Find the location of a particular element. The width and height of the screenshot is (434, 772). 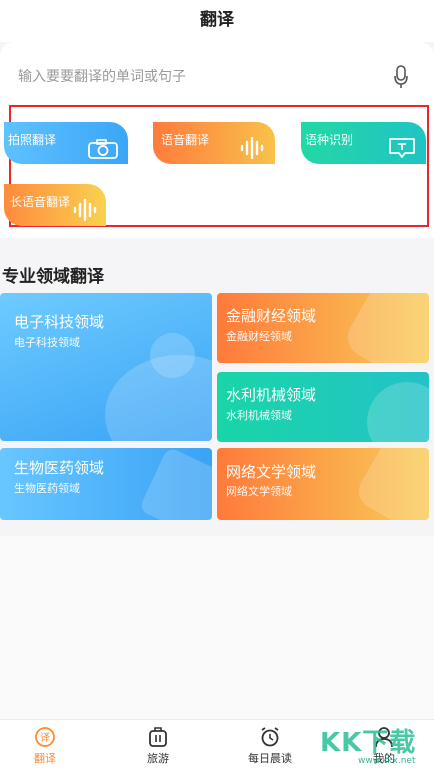

long-voice-translate-button: 长语音翻译 is located at coordinates (55, 205).